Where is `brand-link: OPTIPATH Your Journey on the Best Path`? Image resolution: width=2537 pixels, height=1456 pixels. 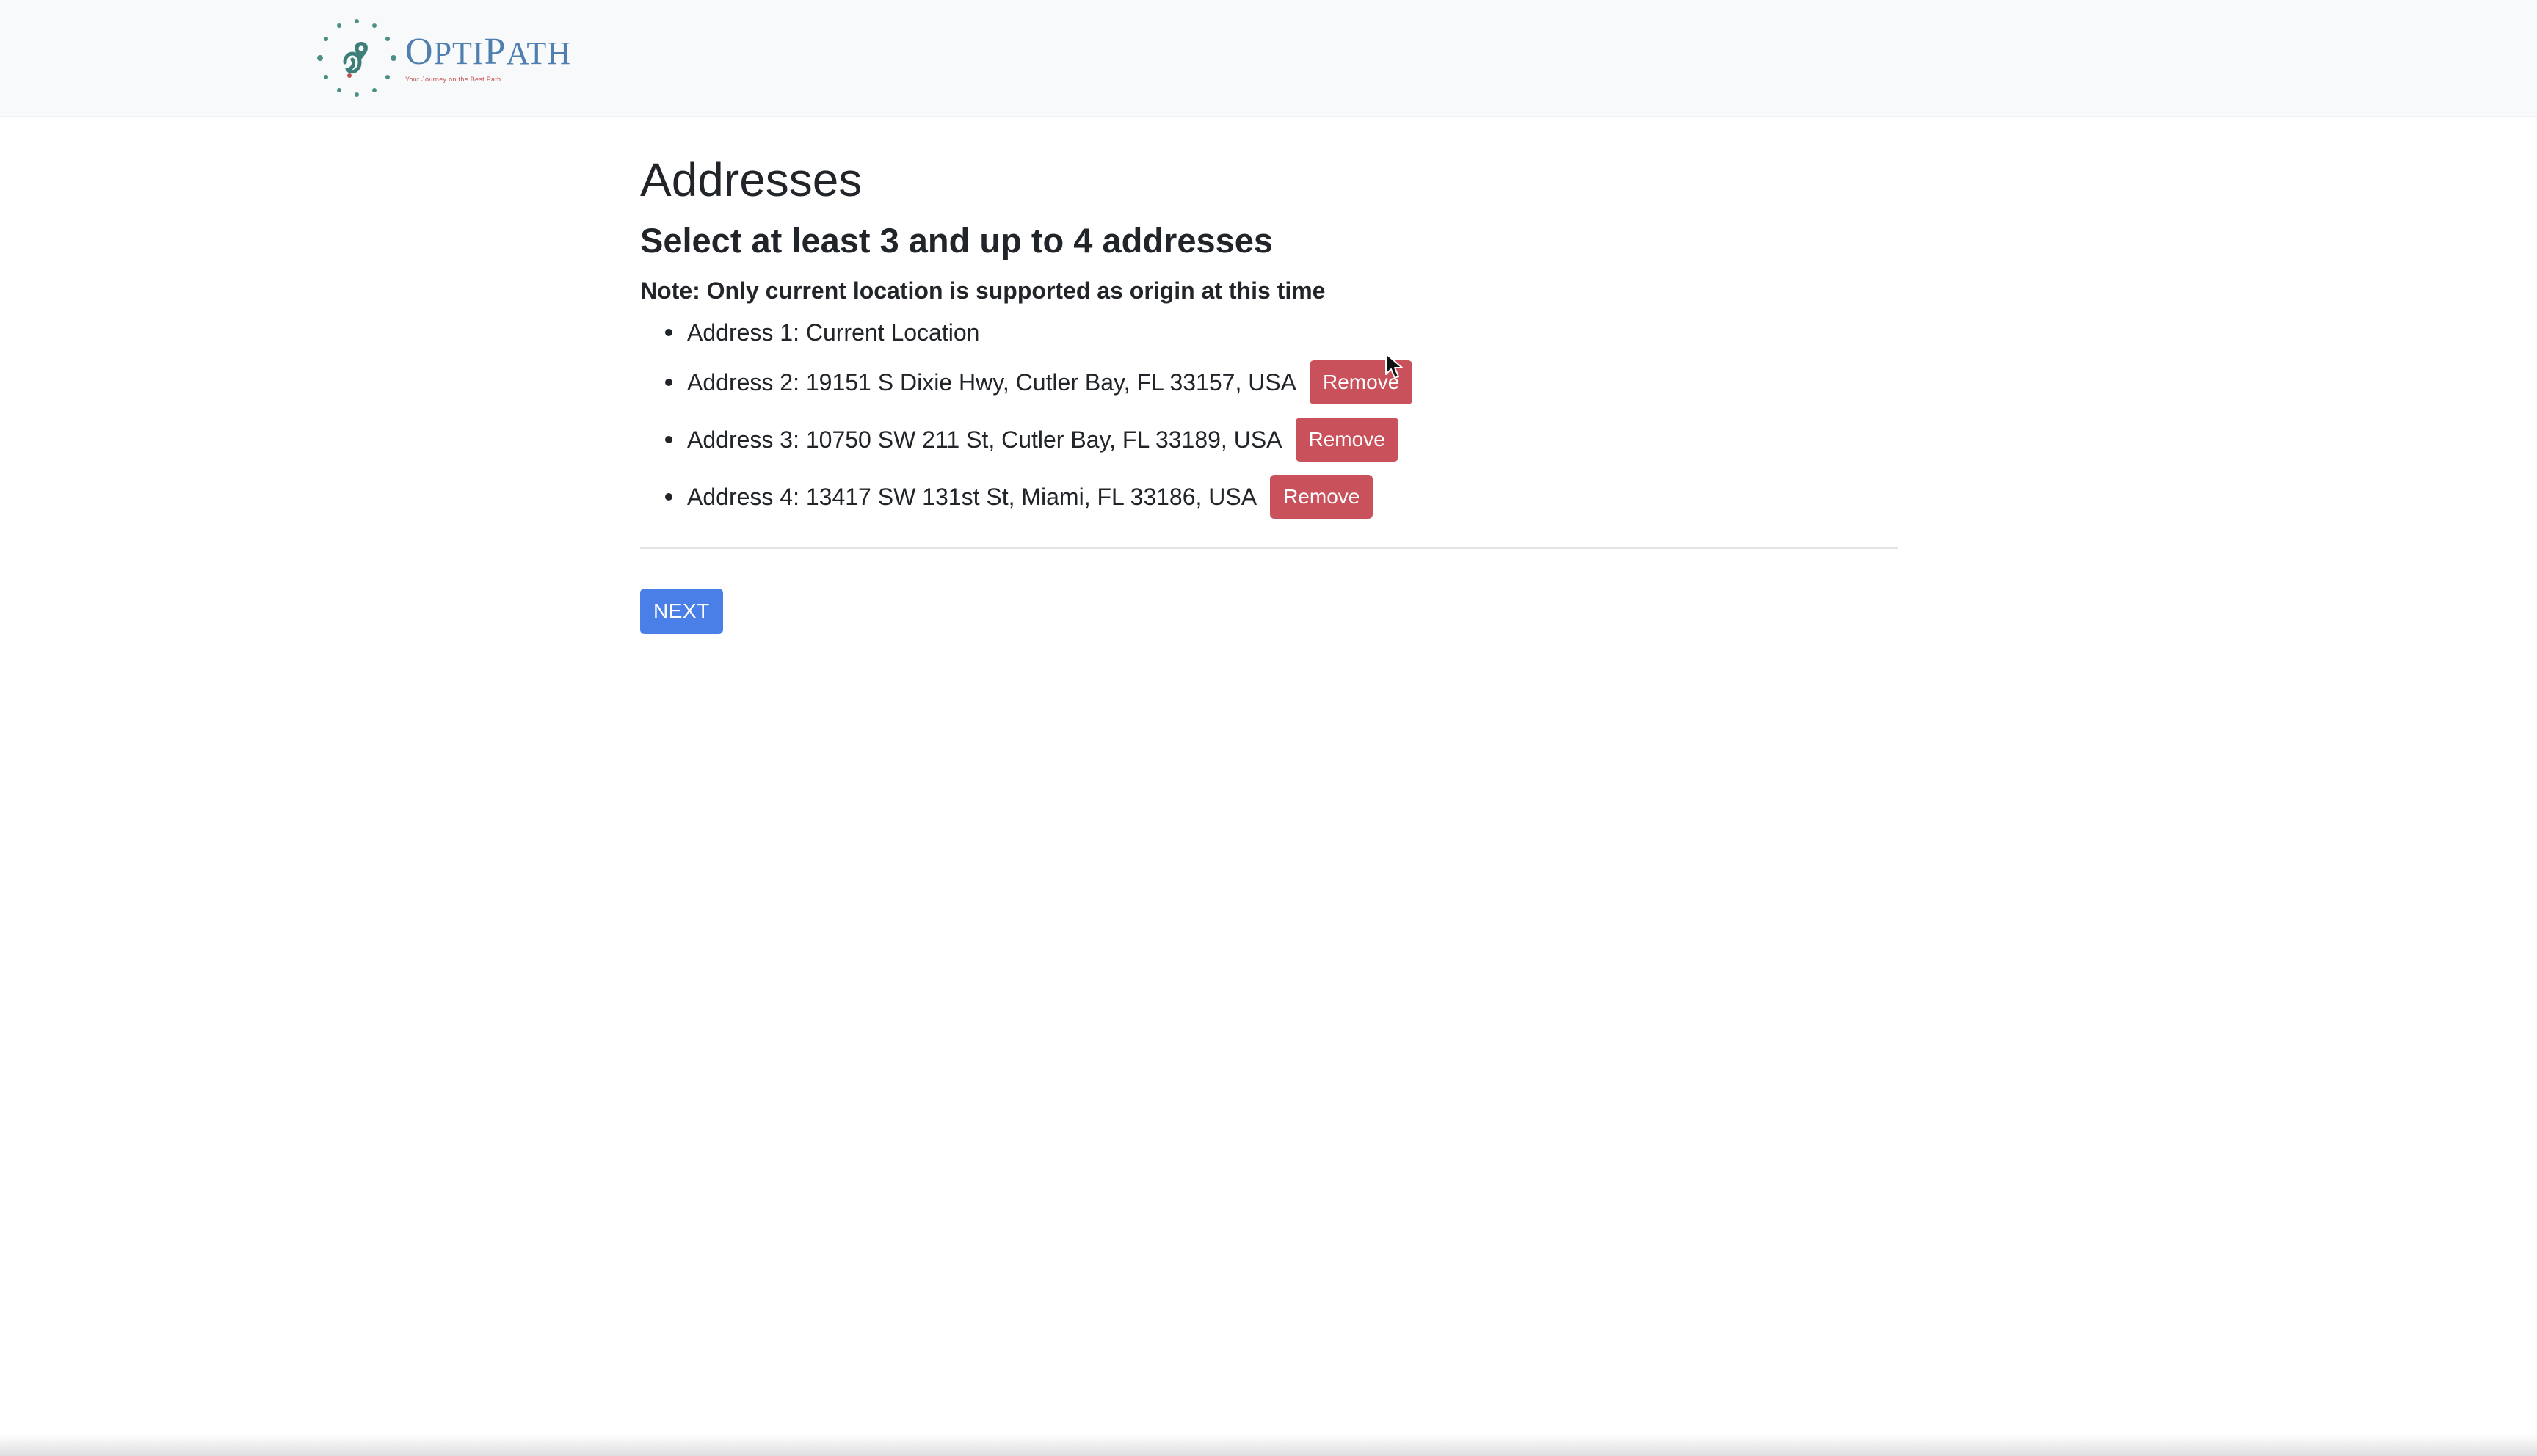
brand-link: OPTIPATH Your Journey on the Best Path is located at coordinates (443, 58).